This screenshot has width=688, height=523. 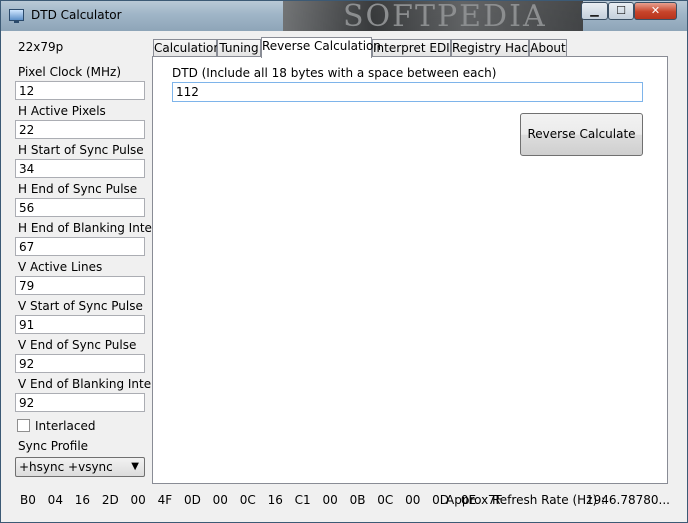 I want to click on pixel-clock-label: Pixel Clock (MHz), so click(x=70, y=72).